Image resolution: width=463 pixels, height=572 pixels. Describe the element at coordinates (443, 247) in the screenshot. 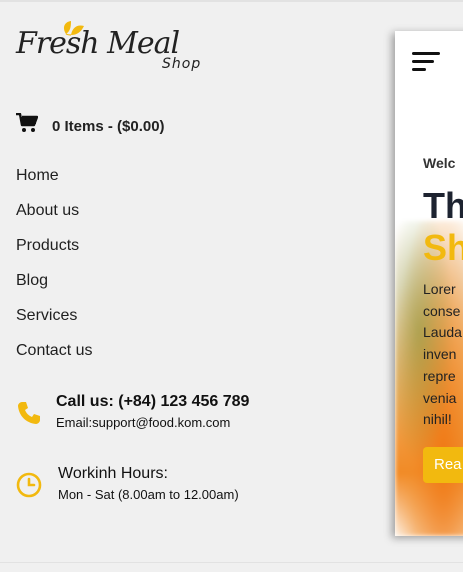

I see `hero-title-line2: Sh` at that location.